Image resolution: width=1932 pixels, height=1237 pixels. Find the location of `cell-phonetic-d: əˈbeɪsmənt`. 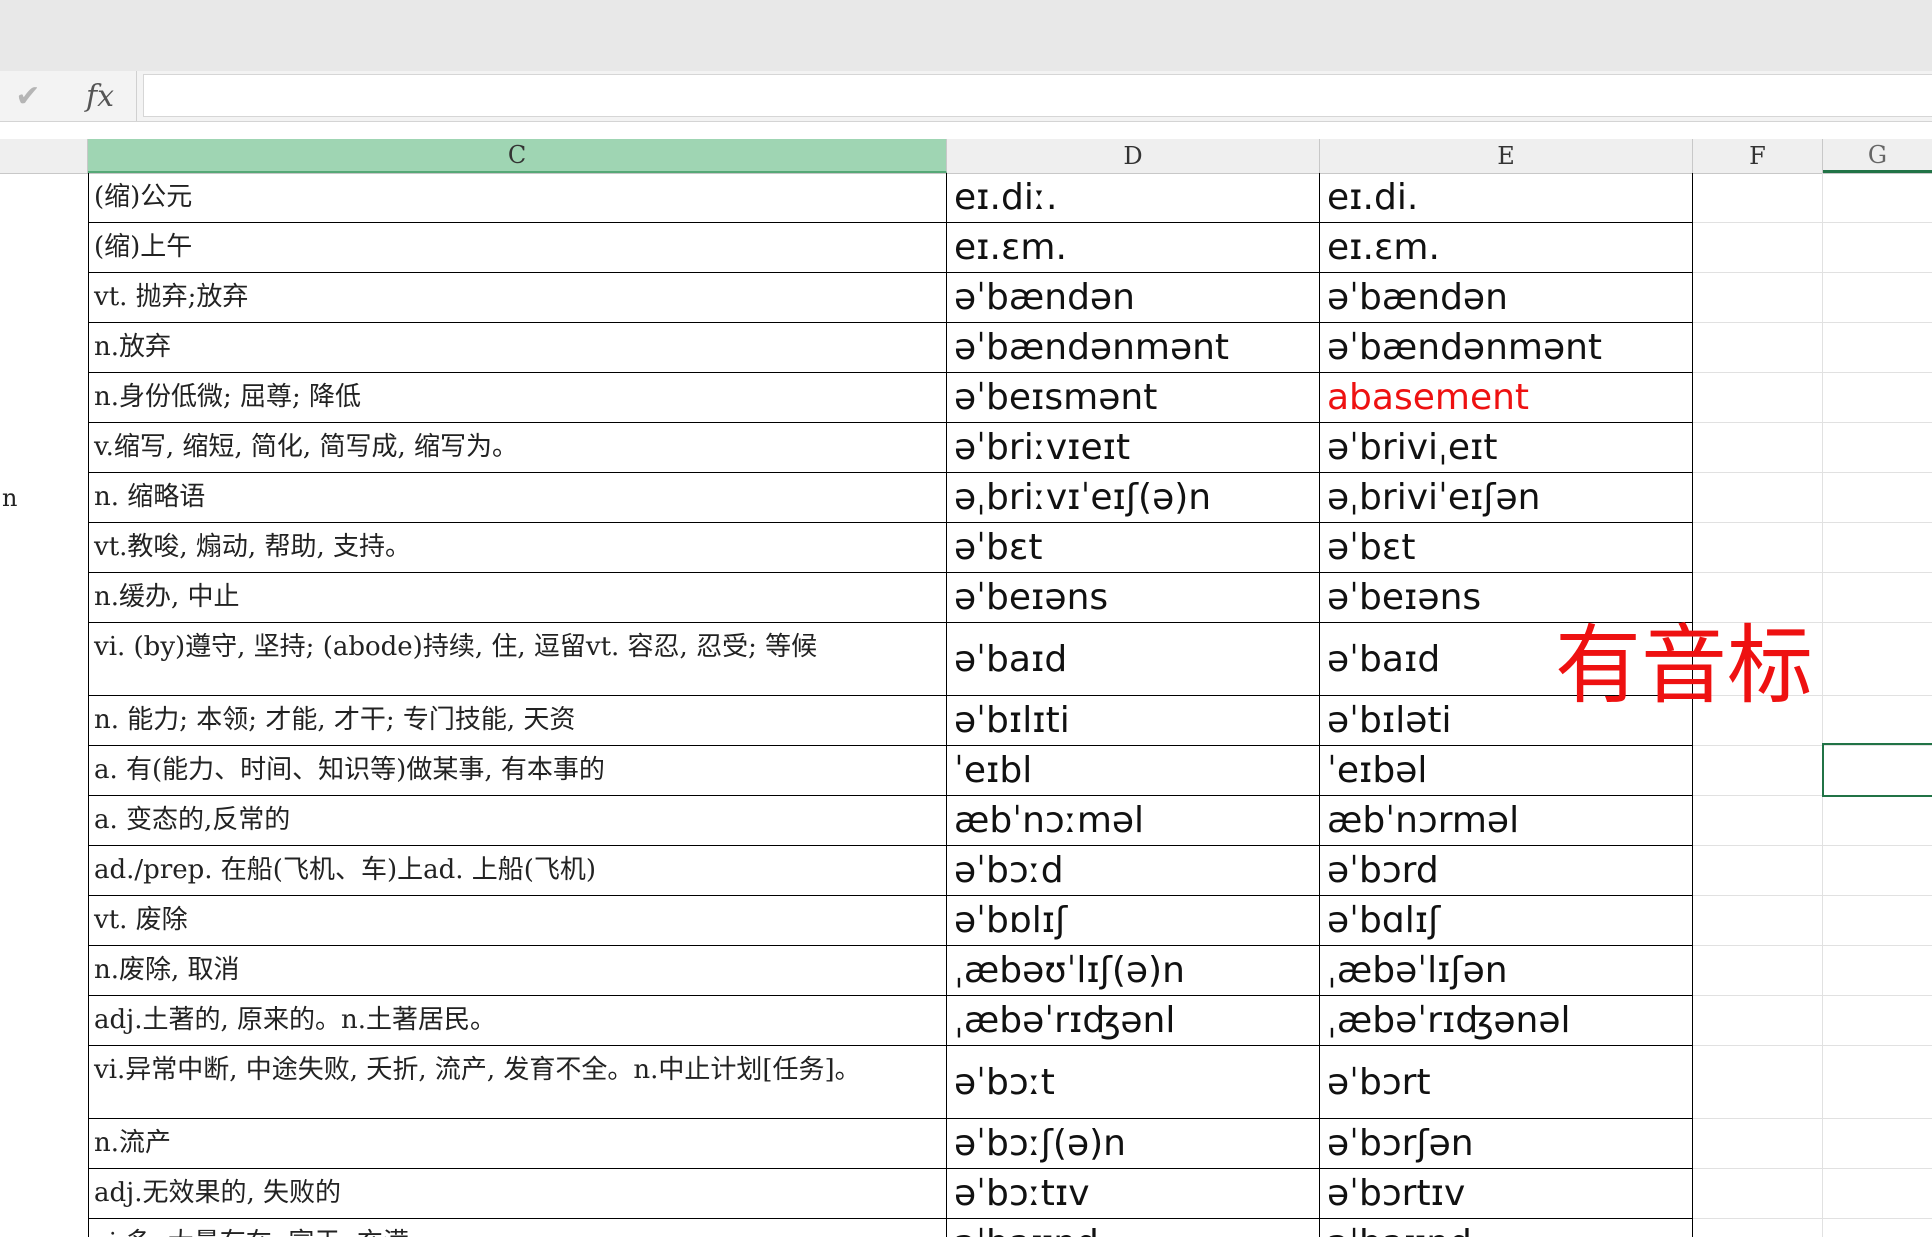

cell-phonetic-d: əˈbeɪsmənt is located at coordinates (1133, 398).